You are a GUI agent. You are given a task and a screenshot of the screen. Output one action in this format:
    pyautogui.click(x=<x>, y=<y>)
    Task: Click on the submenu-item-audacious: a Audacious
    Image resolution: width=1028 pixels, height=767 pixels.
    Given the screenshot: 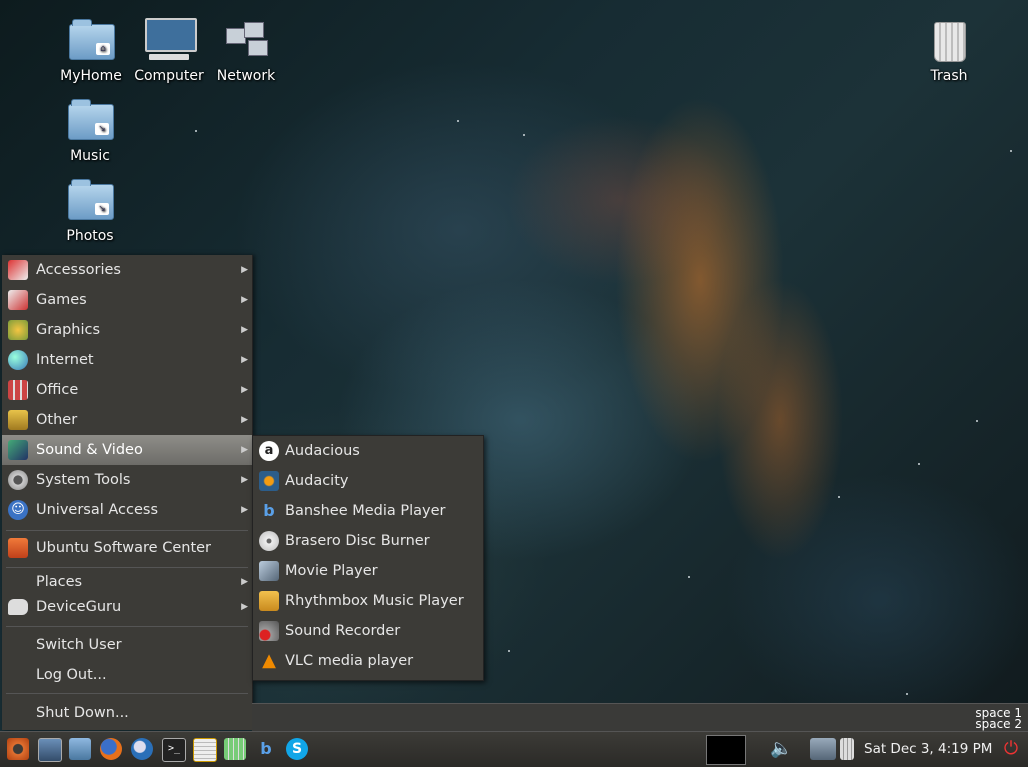 What is the action you would take?
    pyautogui.click(x=368, y=451)
    